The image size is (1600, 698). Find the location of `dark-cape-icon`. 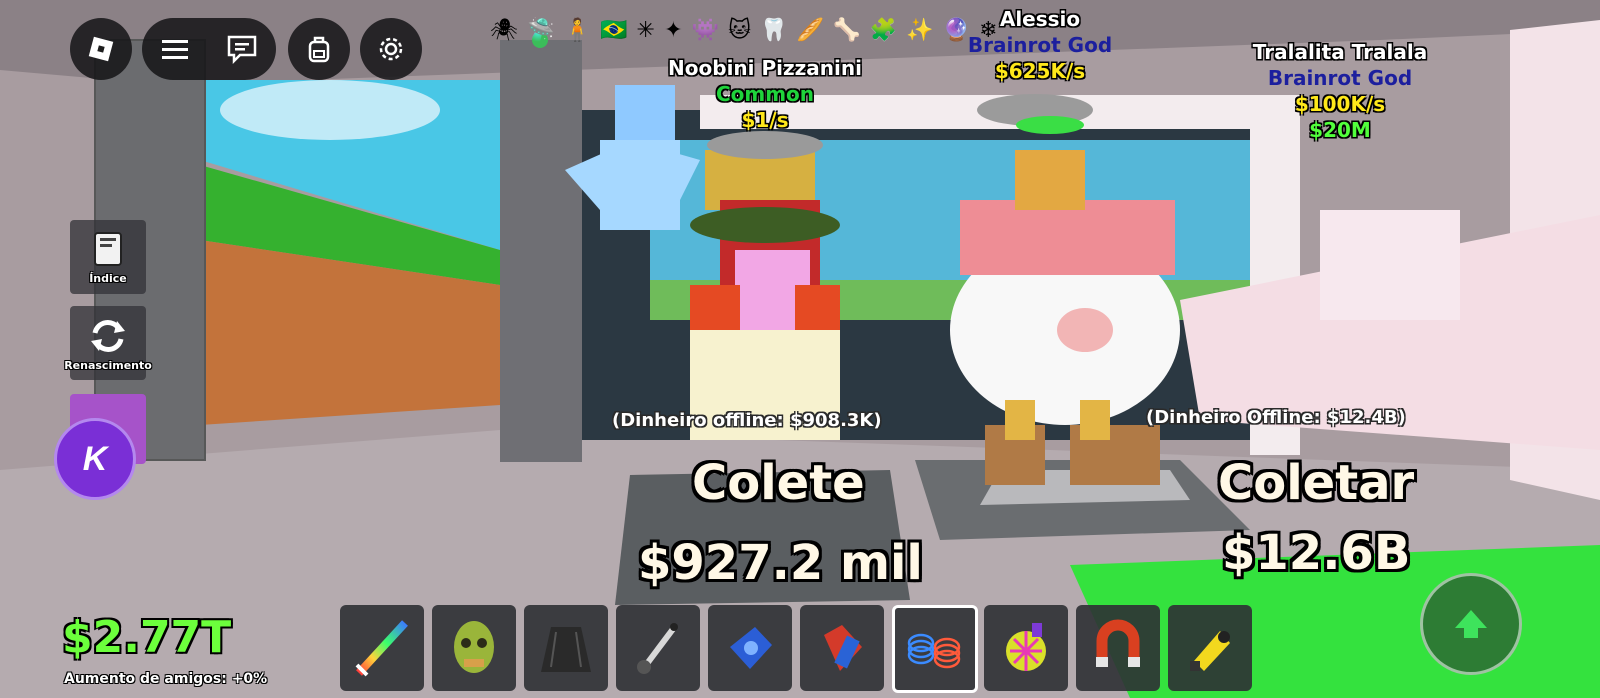

dark-cape-icon is located at coordinates (566, 649).